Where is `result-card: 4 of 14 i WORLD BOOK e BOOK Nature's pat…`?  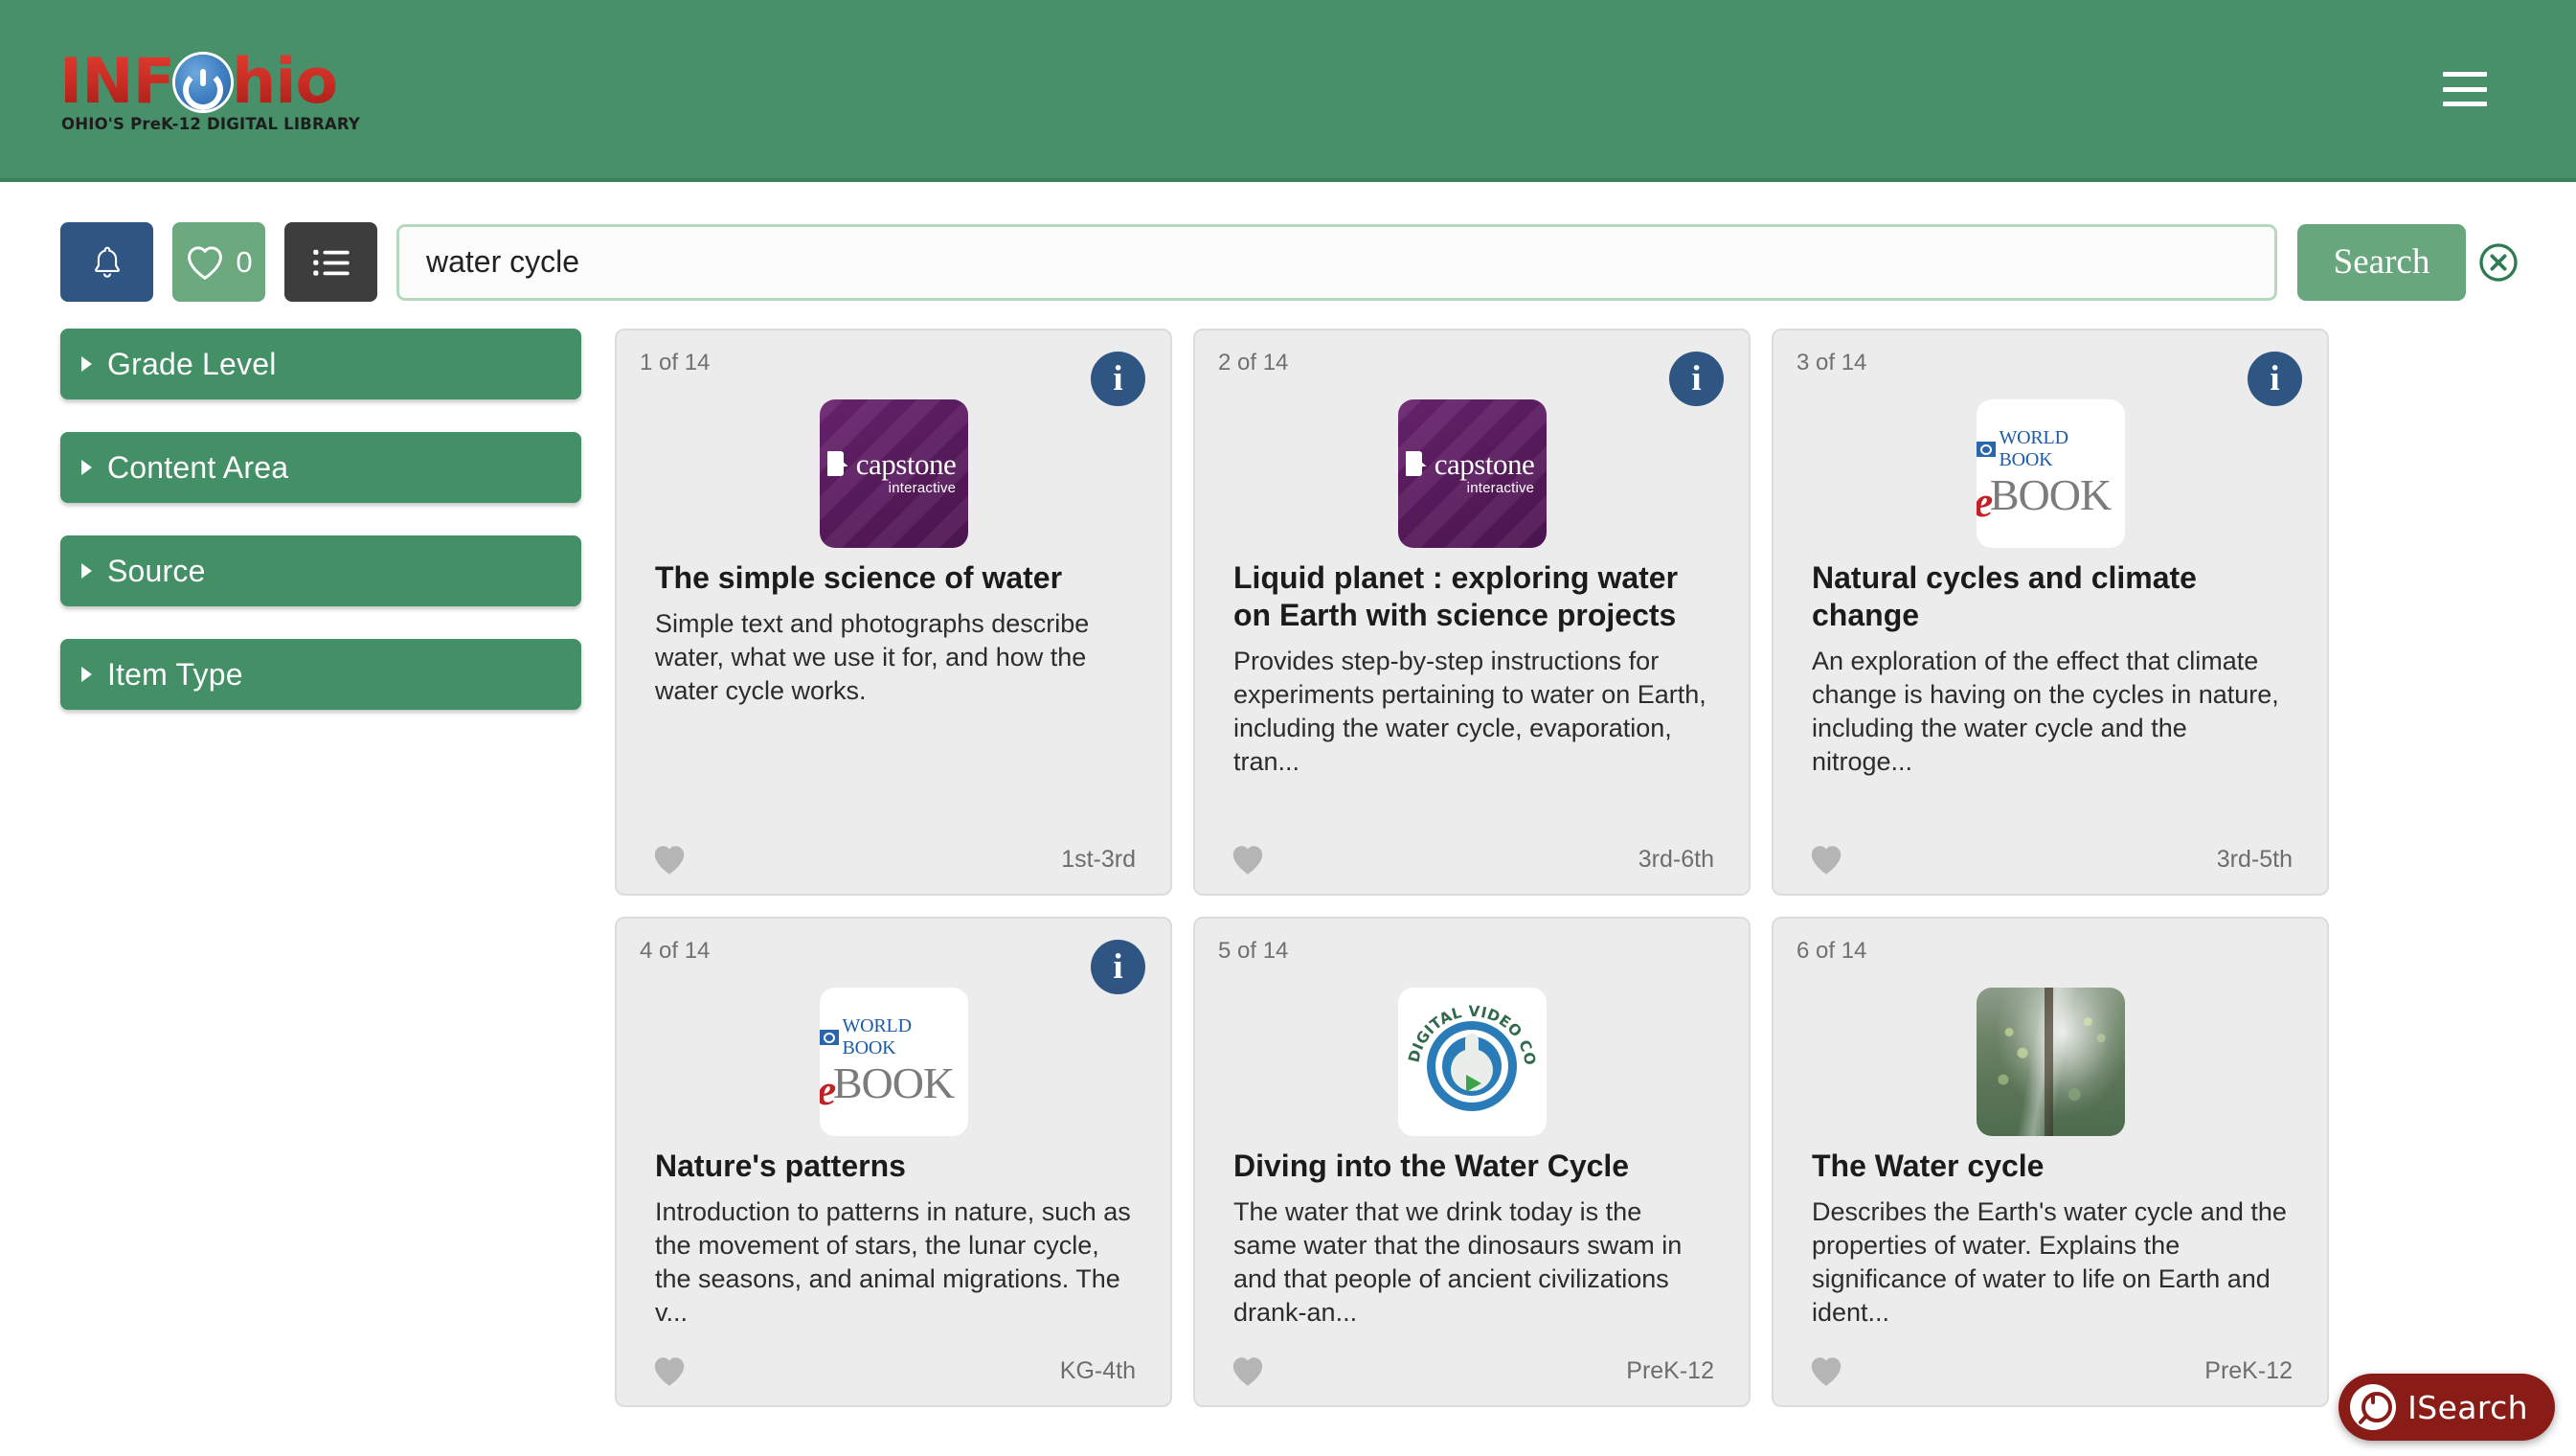
result-card: 4 of 14 i WORLD BOOK e BOOK Nature's pat… is located at coordinates (893, 1162).